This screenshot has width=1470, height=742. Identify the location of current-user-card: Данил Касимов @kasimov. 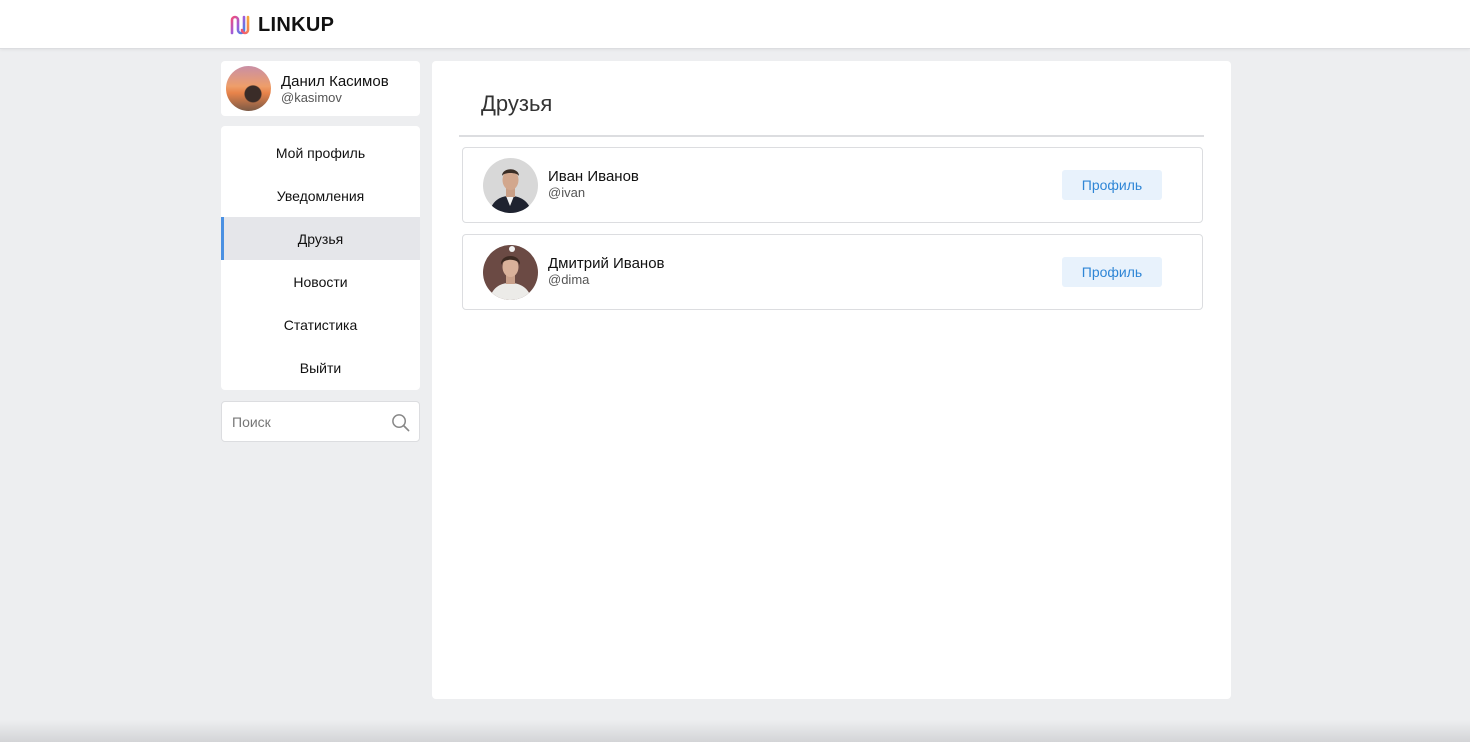
(320, 88).